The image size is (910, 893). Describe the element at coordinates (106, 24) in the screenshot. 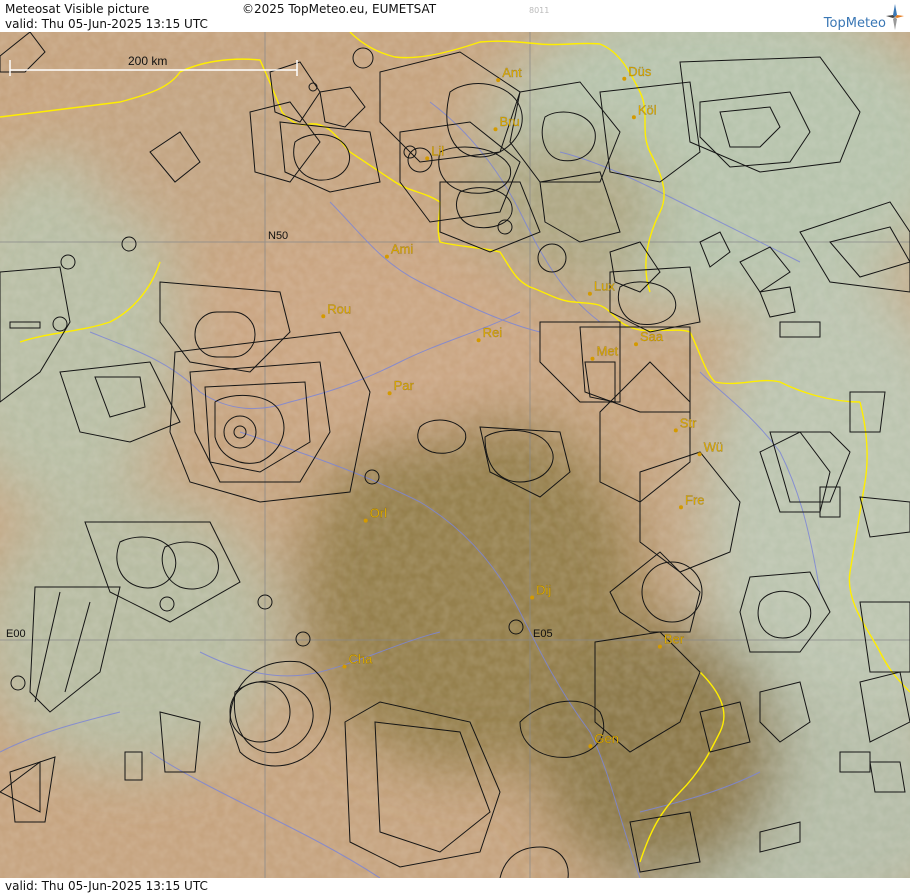

I see `valid-time: valid: Thu 05-Jun-2025 13:15 UTC` at that location.